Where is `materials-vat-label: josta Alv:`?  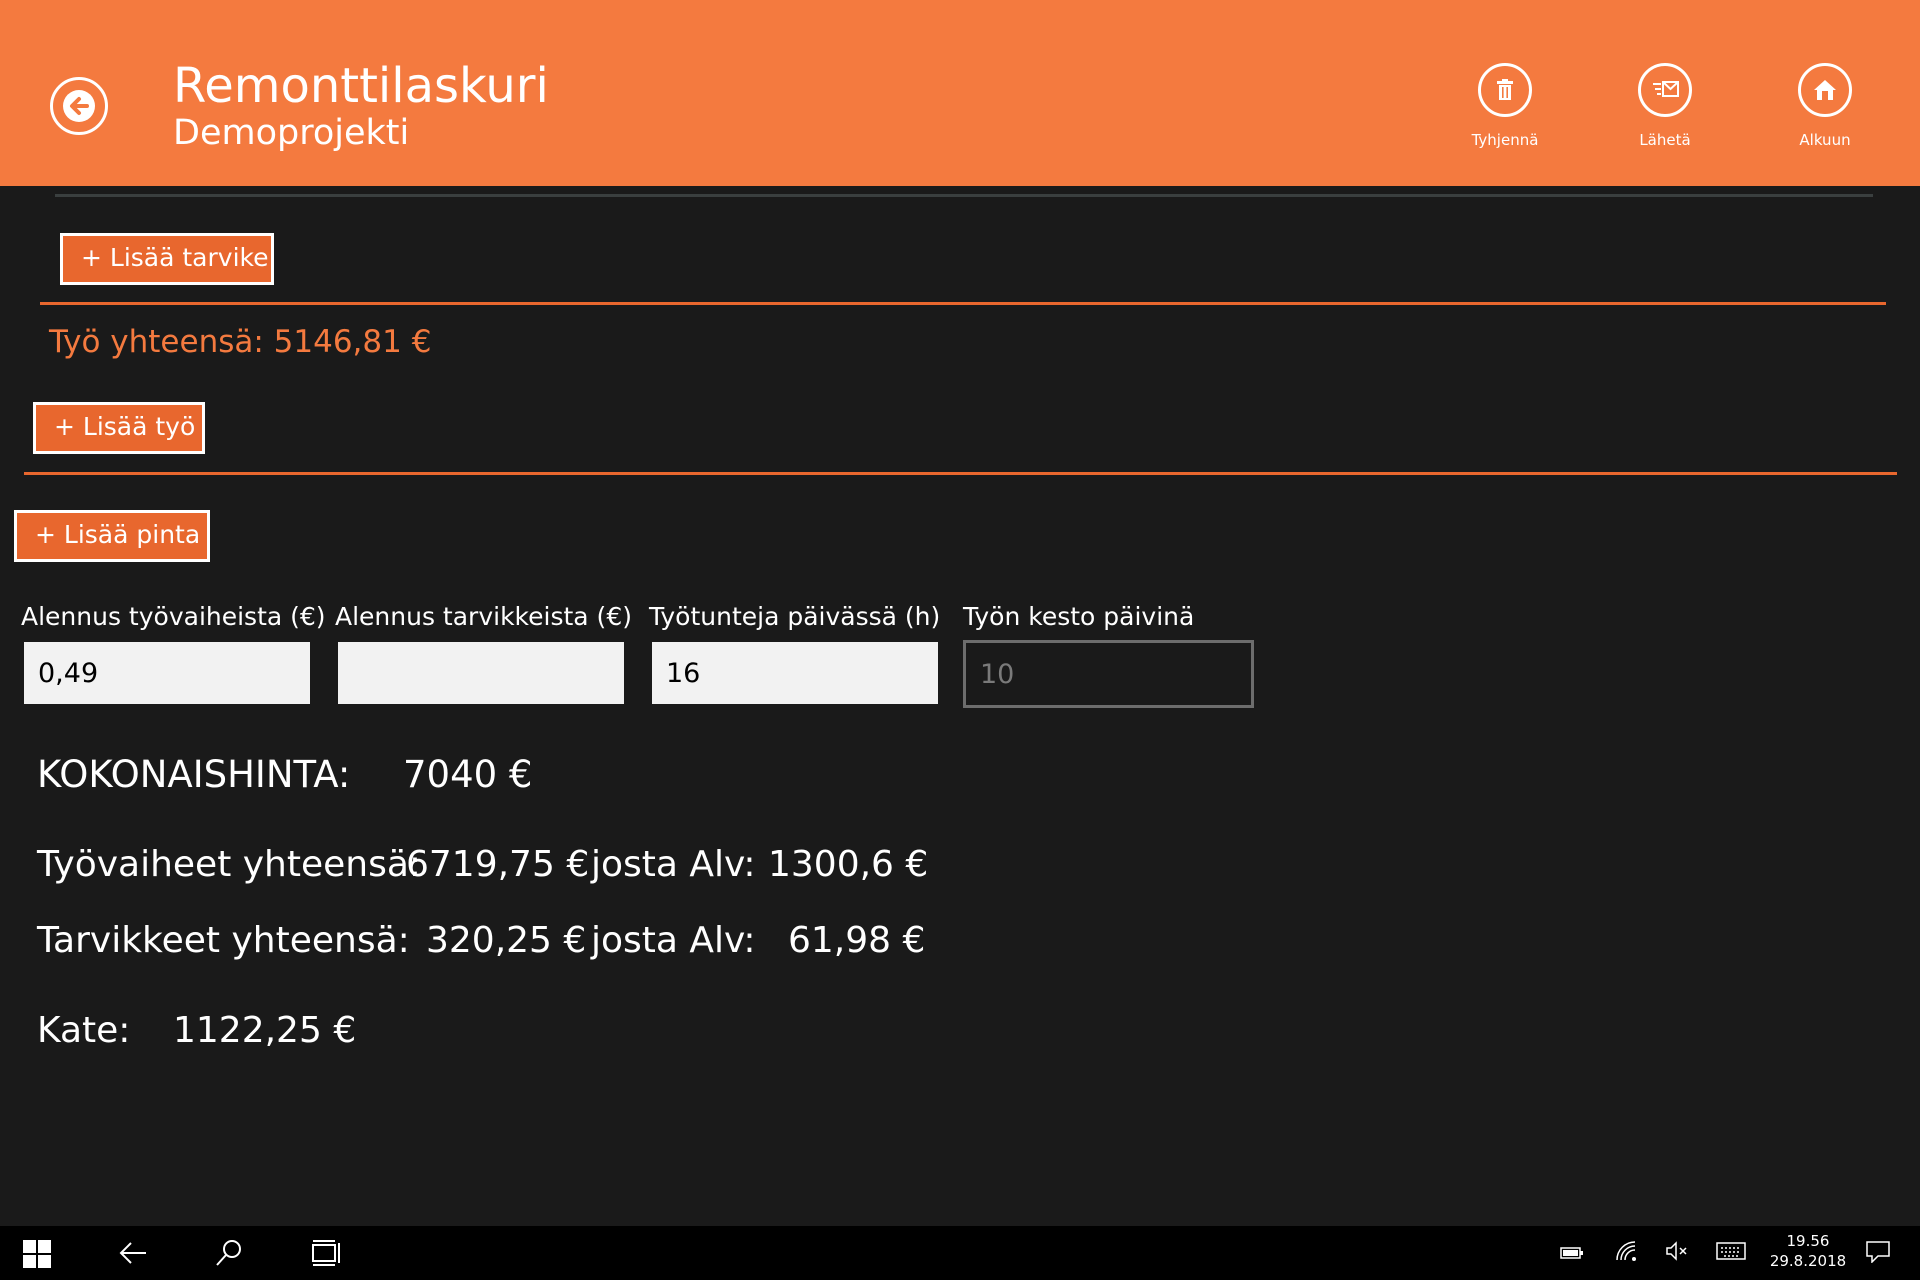
materials-vat-label: josta Alv: is located at coordinates (673, 940).